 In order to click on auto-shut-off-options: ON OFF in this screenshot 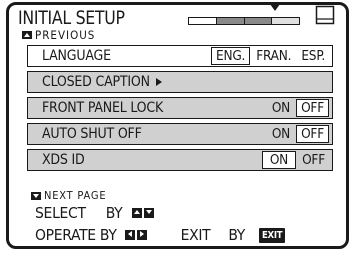, I will do `click(298, 134)`.